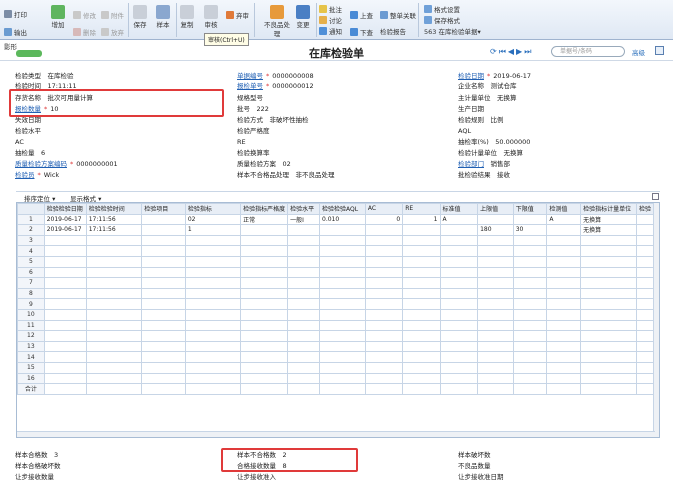 This screenshot has height=485, width=673. Describe the element at coordinates (384, 209) in the screenshot. I see `column-header: AC` at that location.